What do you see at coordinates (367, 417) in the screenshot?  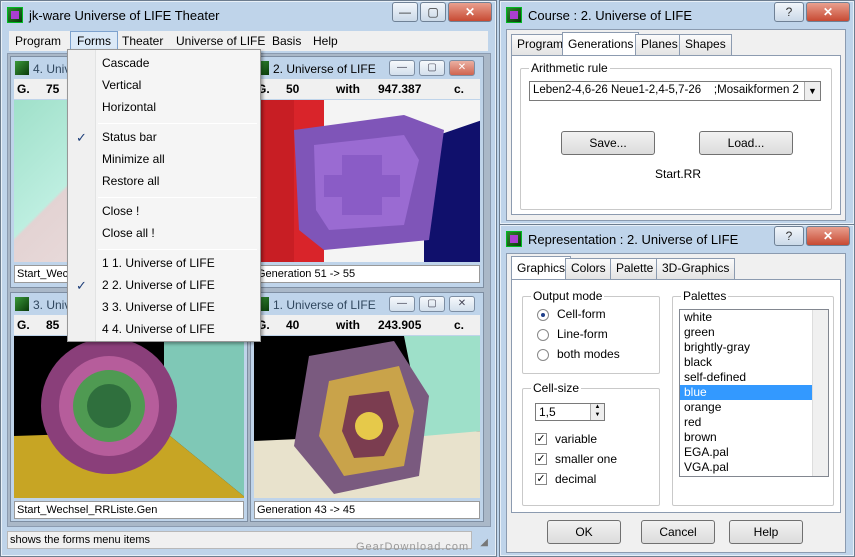 I see `universe-scene` at bounding box center [367, 417].